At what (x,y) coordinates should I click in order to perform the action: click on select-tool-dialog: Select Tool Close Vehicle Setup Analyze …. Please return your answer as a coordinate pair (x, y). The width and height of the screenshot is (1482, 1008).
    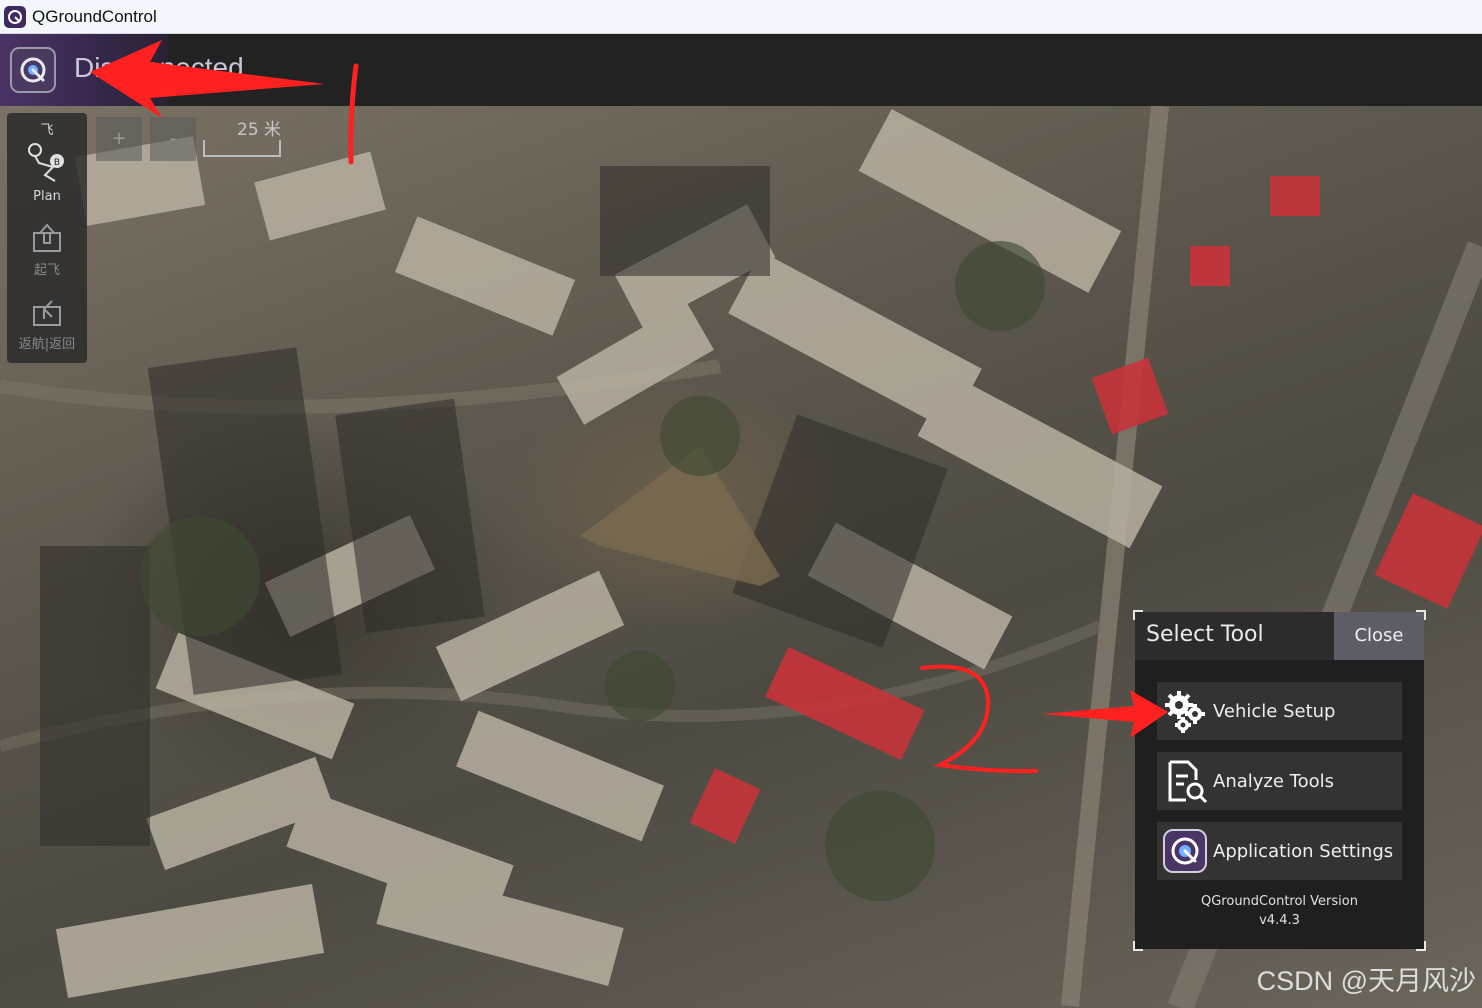
    Looking at the image, I should click on (1279, 780).